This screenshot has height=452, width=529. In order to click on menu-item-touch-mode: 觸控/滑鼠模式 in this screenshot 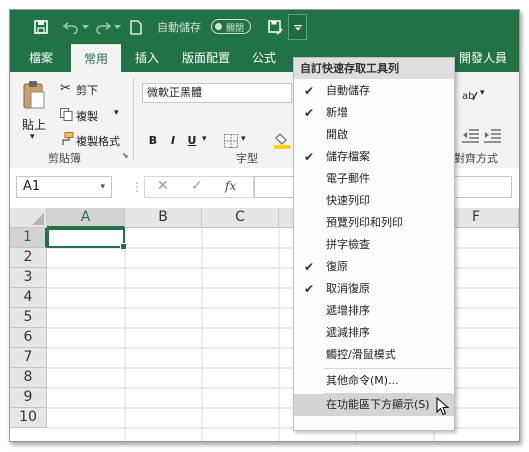, I will do `click(374, 355)`.